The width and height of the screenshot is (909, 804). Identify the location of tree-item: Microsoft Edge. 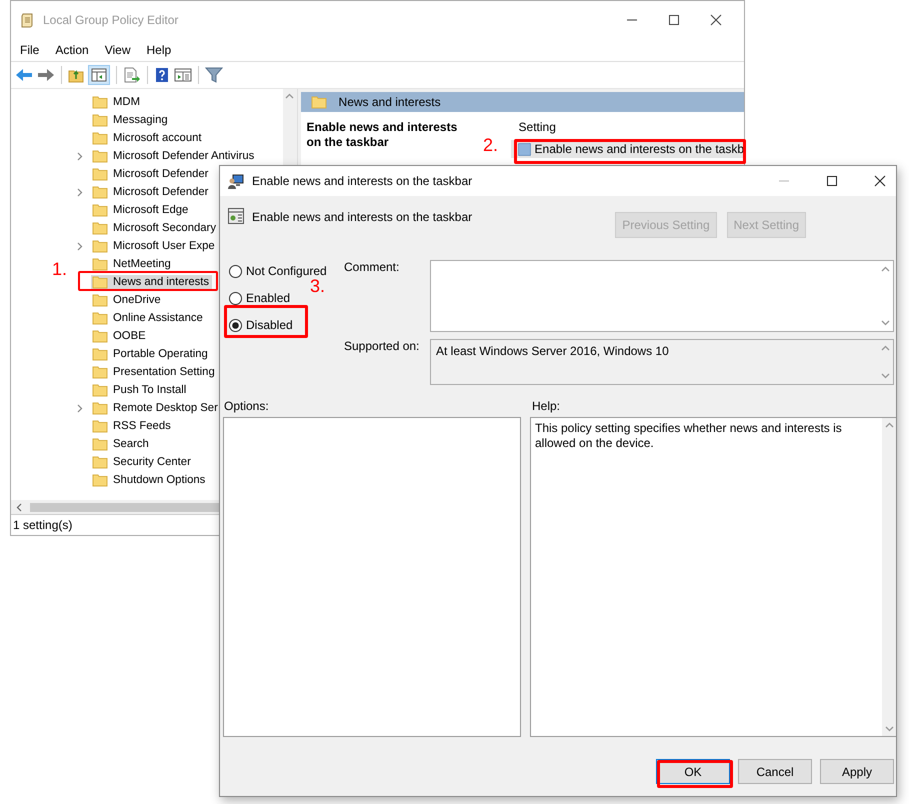
(141, 210).